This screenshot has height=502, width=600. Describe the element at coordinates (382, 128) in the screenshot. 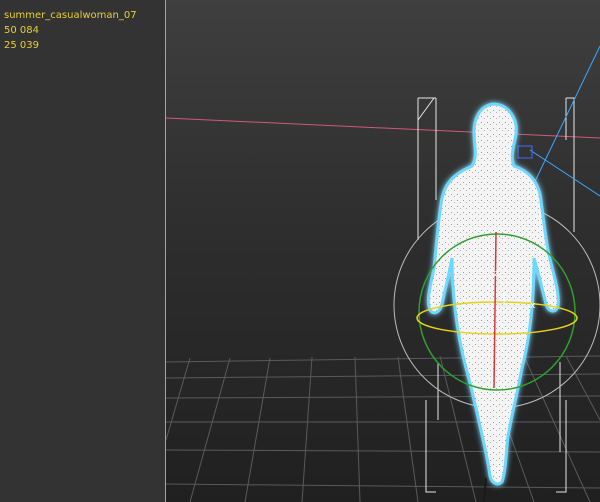

I see `horizon-line` at that location.